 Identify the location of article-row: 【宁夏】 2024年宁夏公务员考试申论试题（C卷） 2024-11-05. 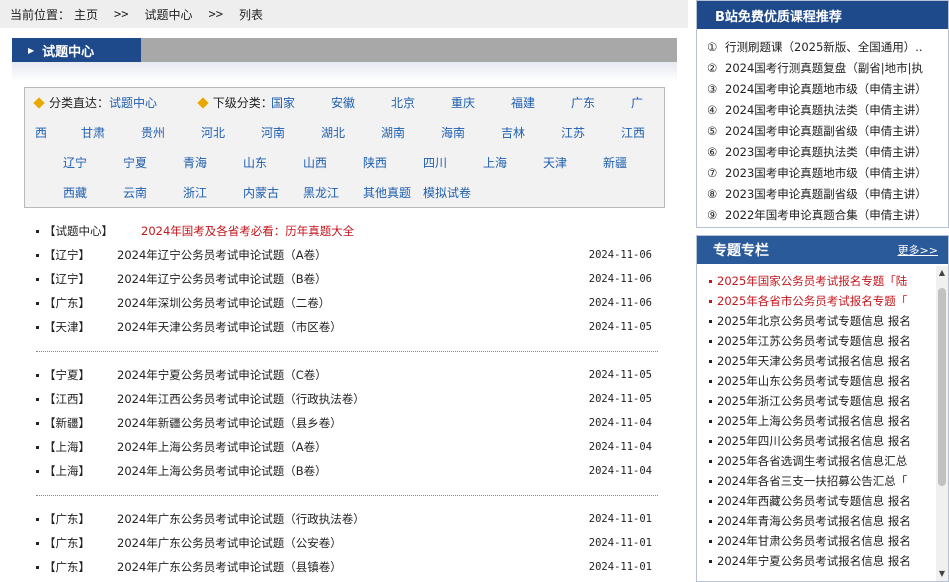
(347, 375).